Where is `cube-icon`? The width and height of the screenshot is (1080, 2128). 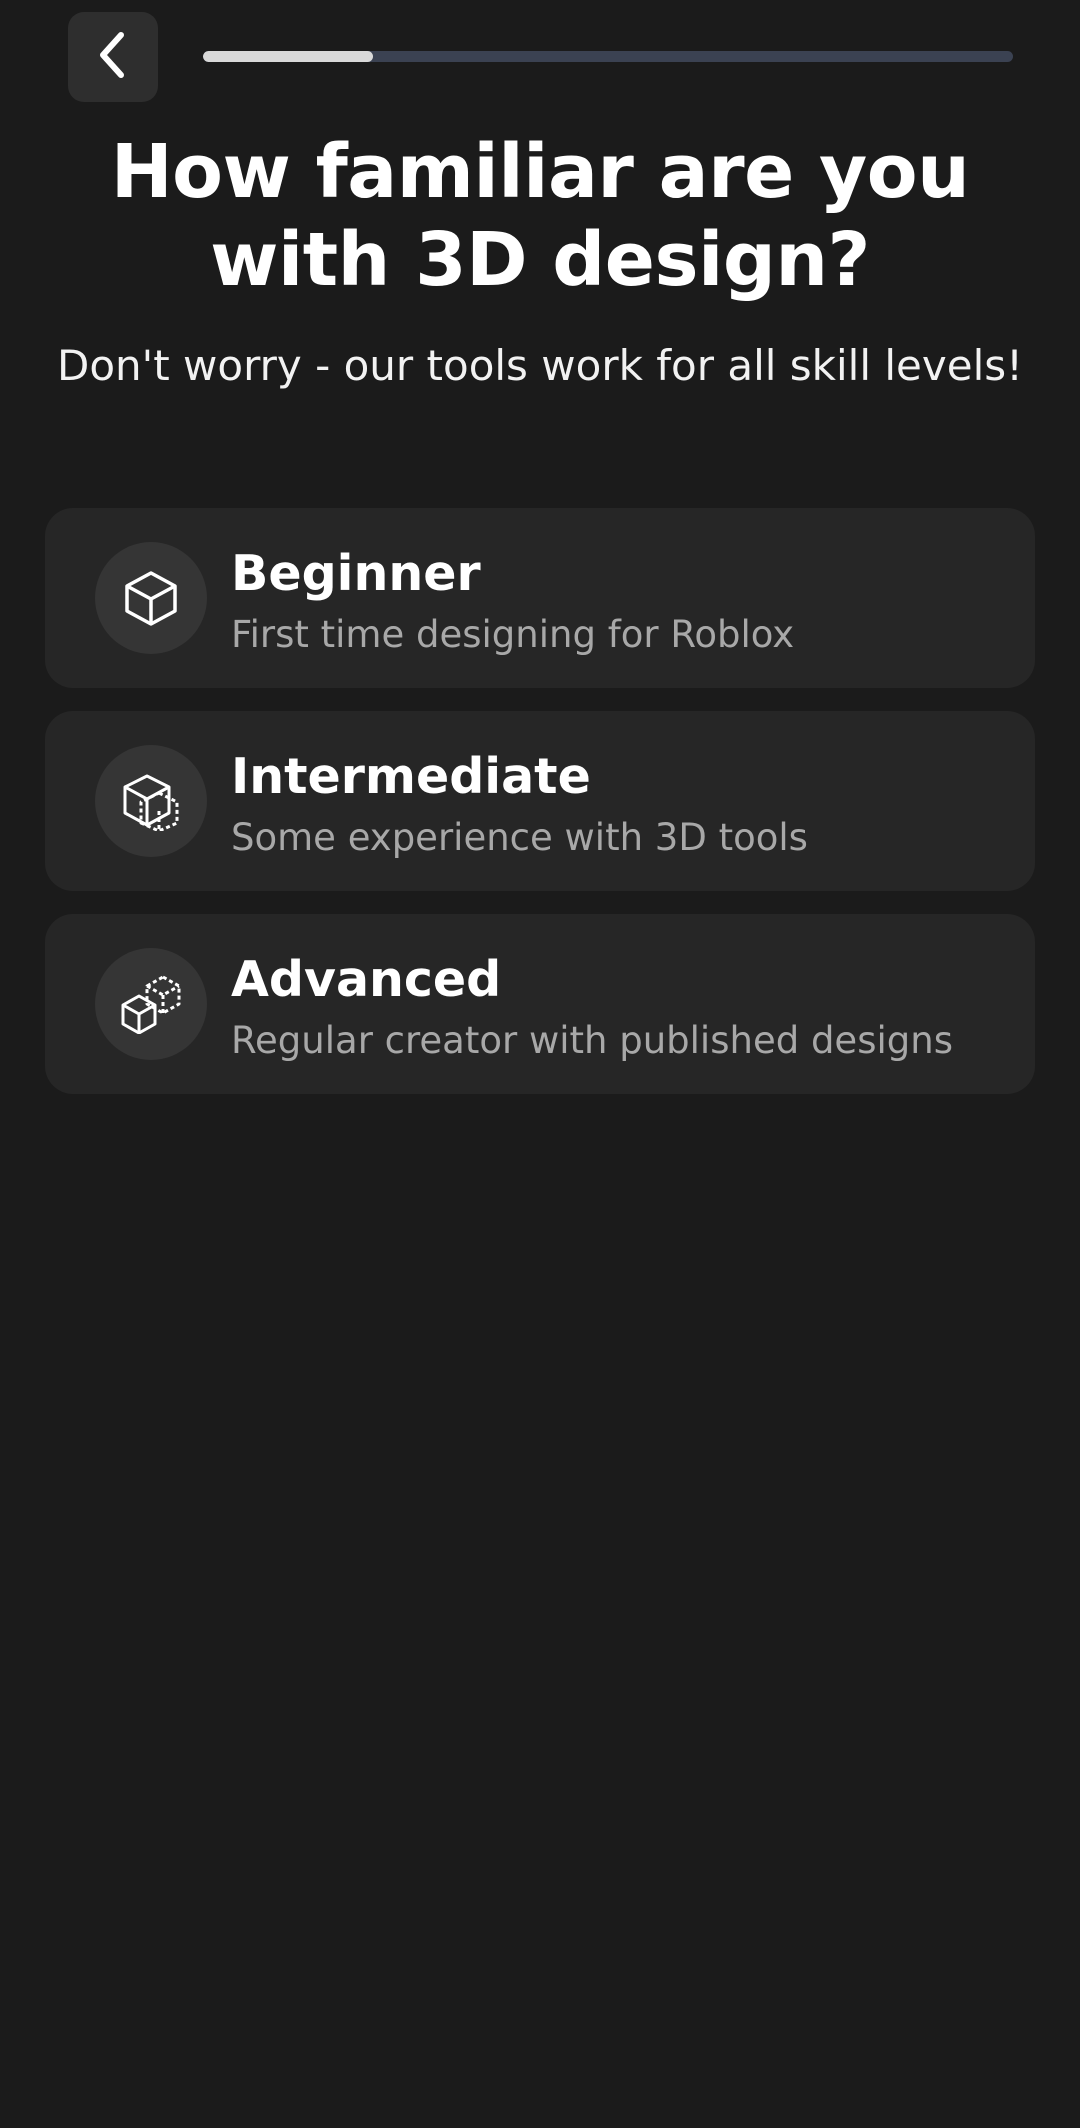 cube-icon is located at coordinates (151, 598).